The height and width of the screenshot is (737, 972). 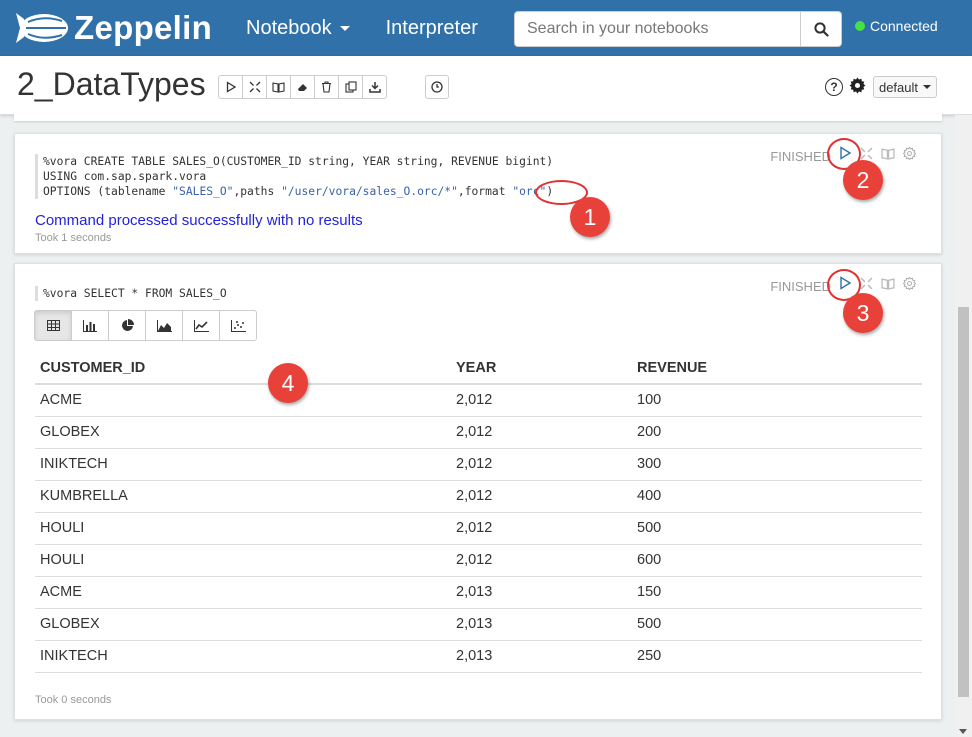 What do you see at coordinates (863, 313) in the screenshot?
I see `annotation-badge-3: 3` at bounding box center [863, 313].